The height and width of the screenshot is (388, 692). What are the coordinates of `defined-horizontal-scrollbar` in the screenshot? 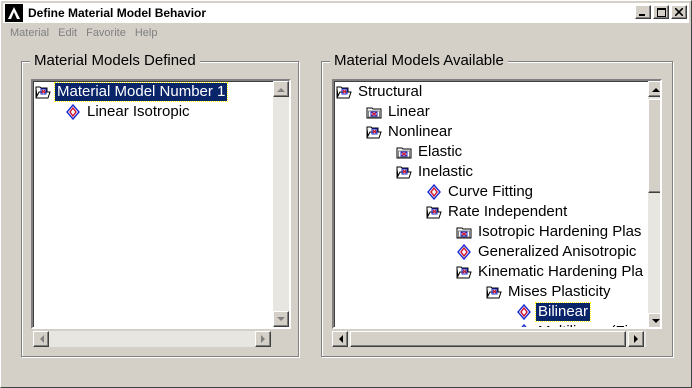 It's located at (152, 339).